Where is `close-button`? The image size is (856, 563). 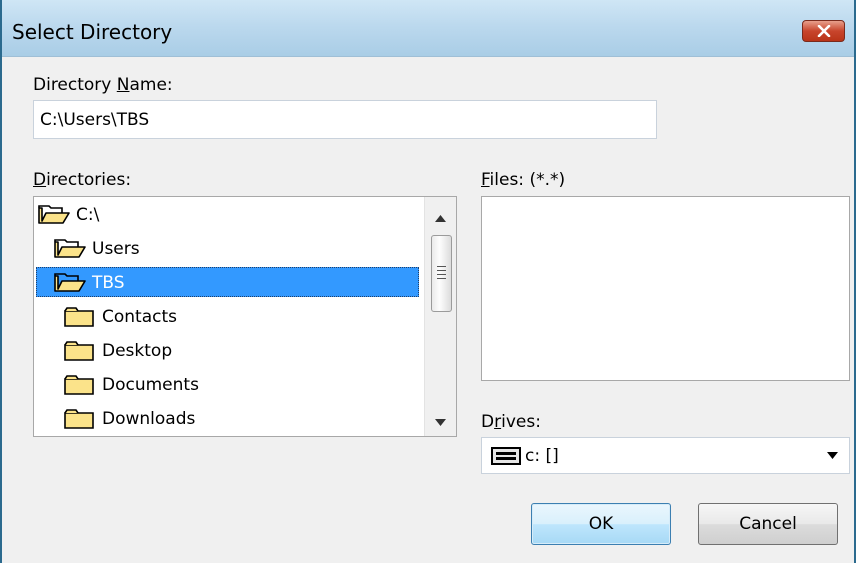
close-button is located at coordinates (823, 31).